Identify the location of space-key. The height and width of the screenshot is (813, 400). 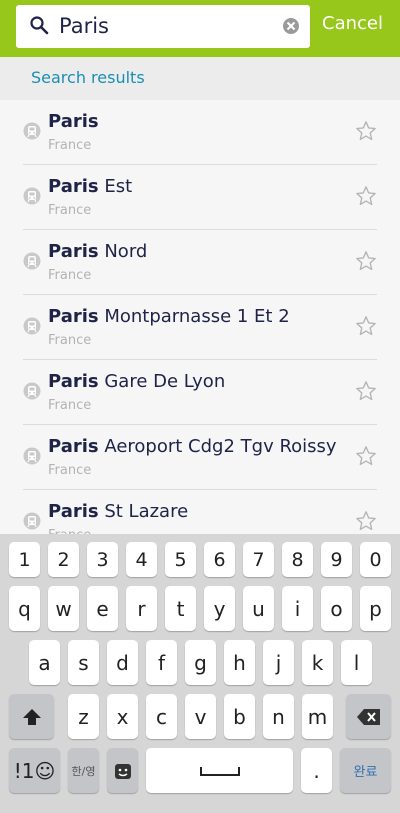
(219, 770).